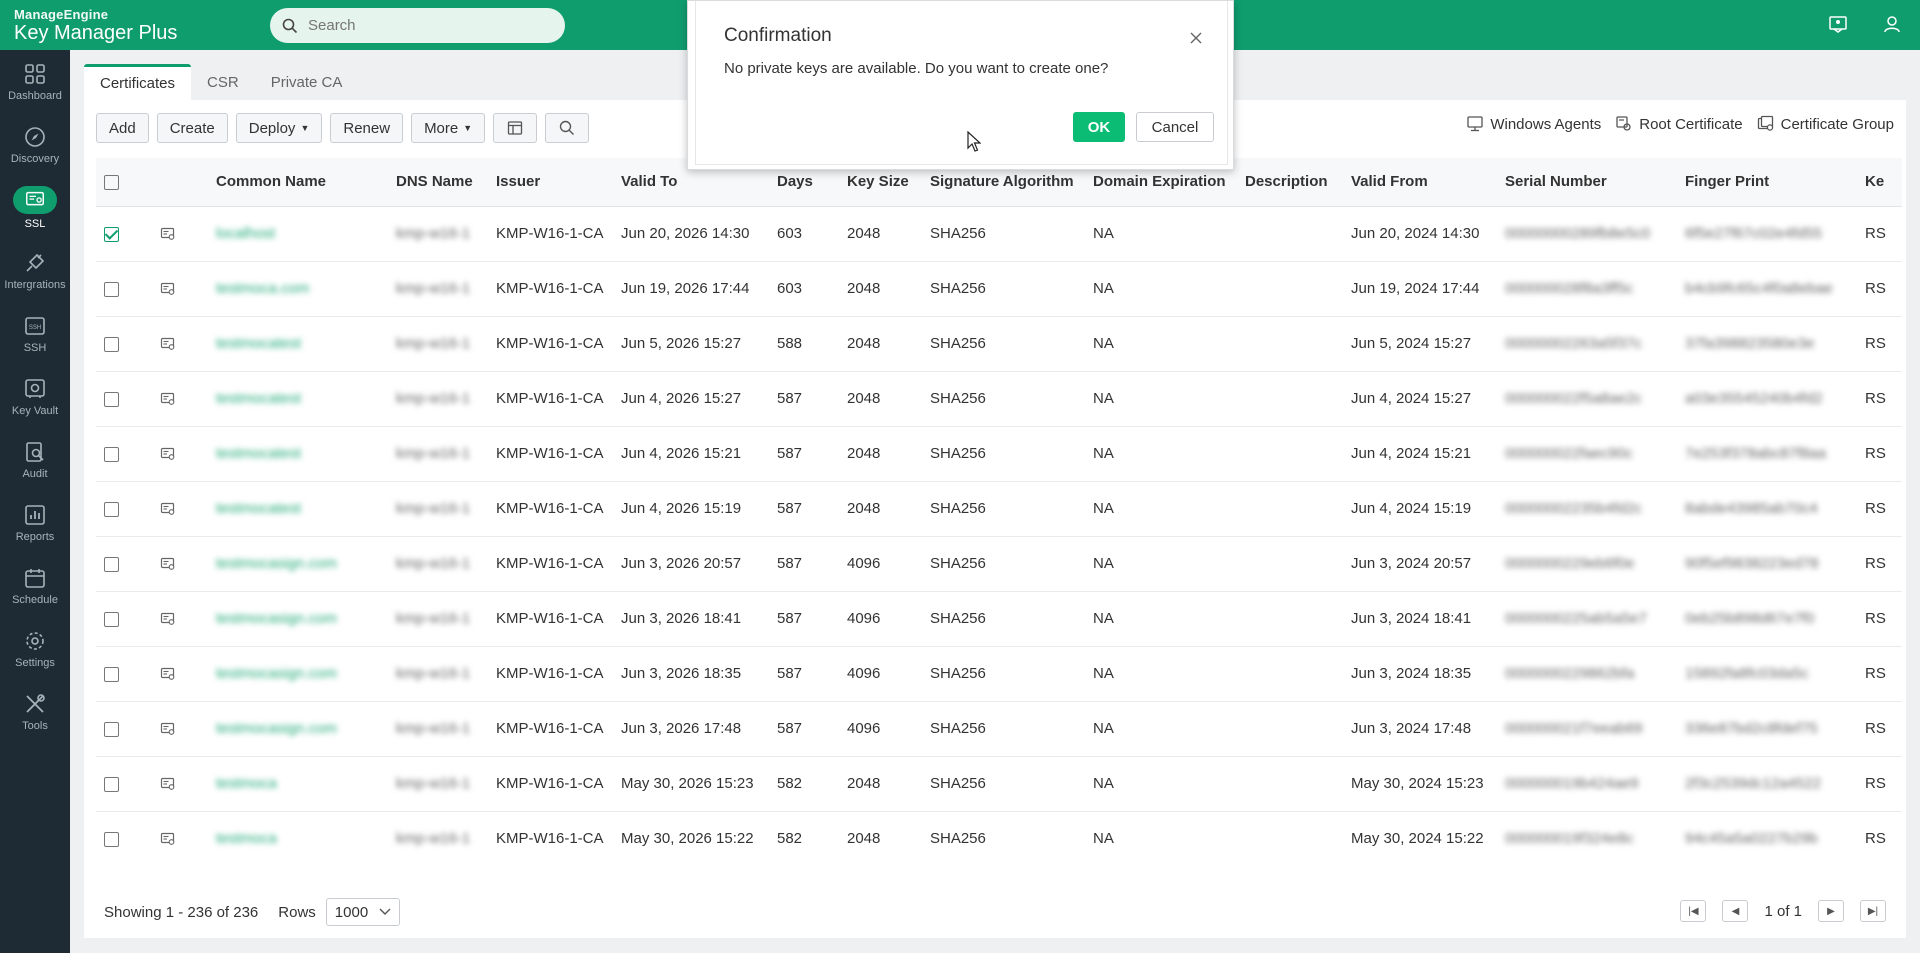 This screenshot has width=1920, height=953. I want to click on user-icon, so click(1892, 24).